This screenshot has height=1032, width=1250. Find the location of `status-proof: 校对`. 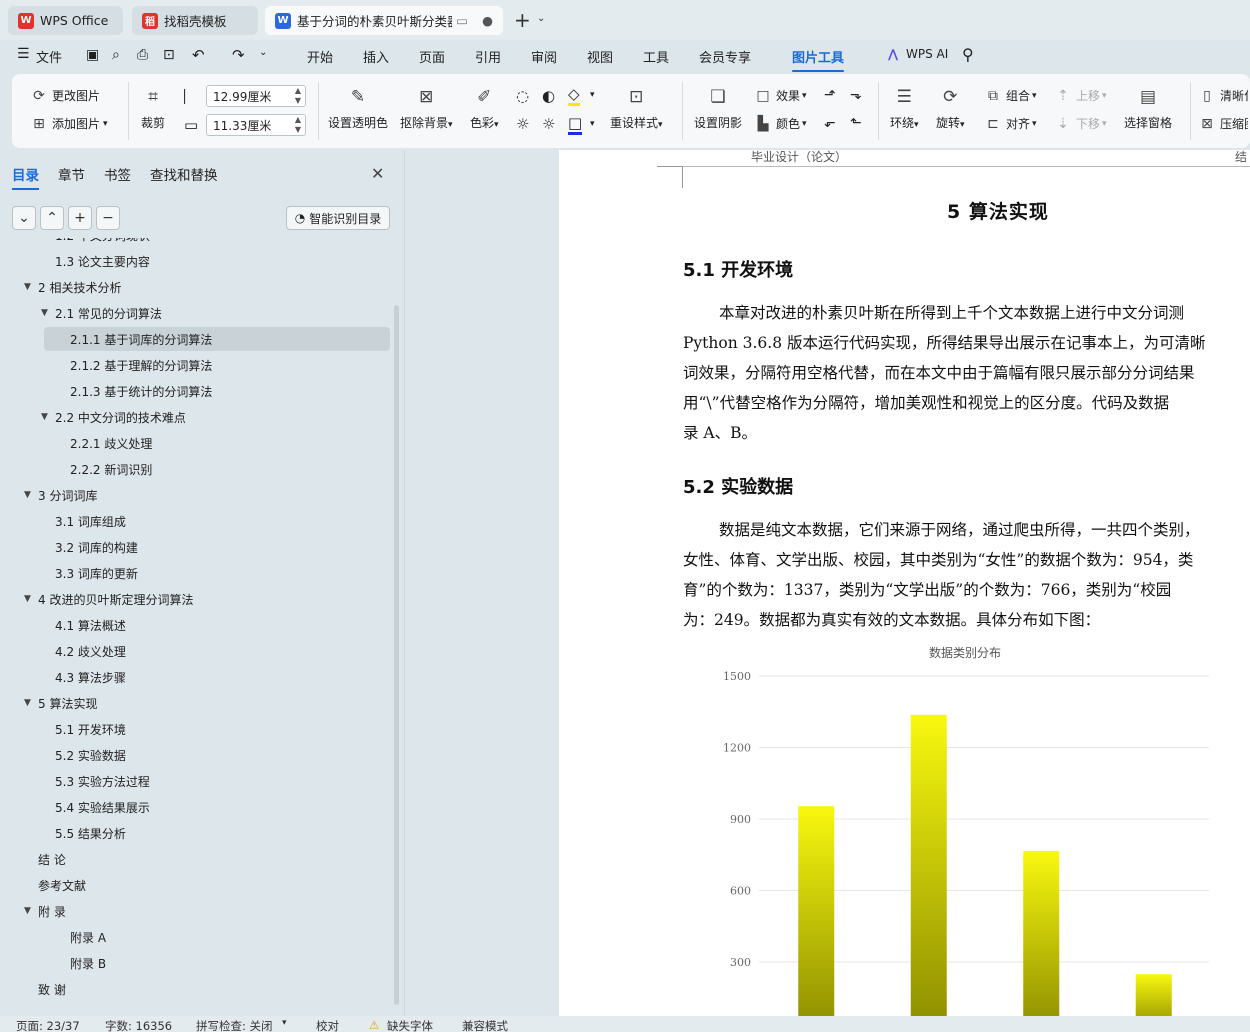

status-proof: 校对 is located at coordinates (327, 1025).